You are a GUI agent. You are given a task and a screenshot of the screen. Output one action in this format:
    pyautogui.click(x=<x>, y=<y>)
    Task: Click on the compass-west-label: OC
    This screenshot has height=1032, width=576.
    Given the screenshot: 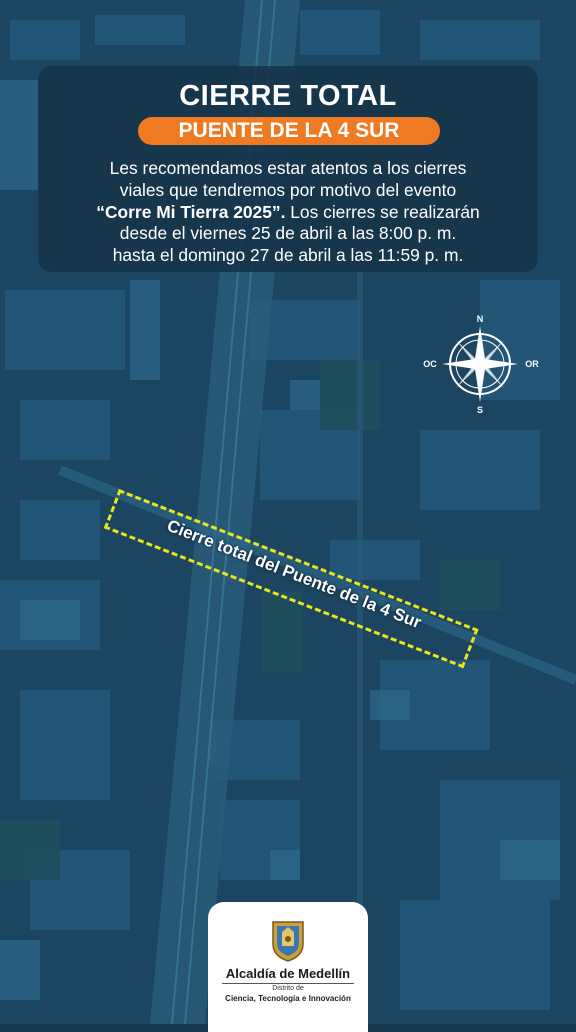 What is the action you would take?
    pyautogui.click(x=430, y=364)
    